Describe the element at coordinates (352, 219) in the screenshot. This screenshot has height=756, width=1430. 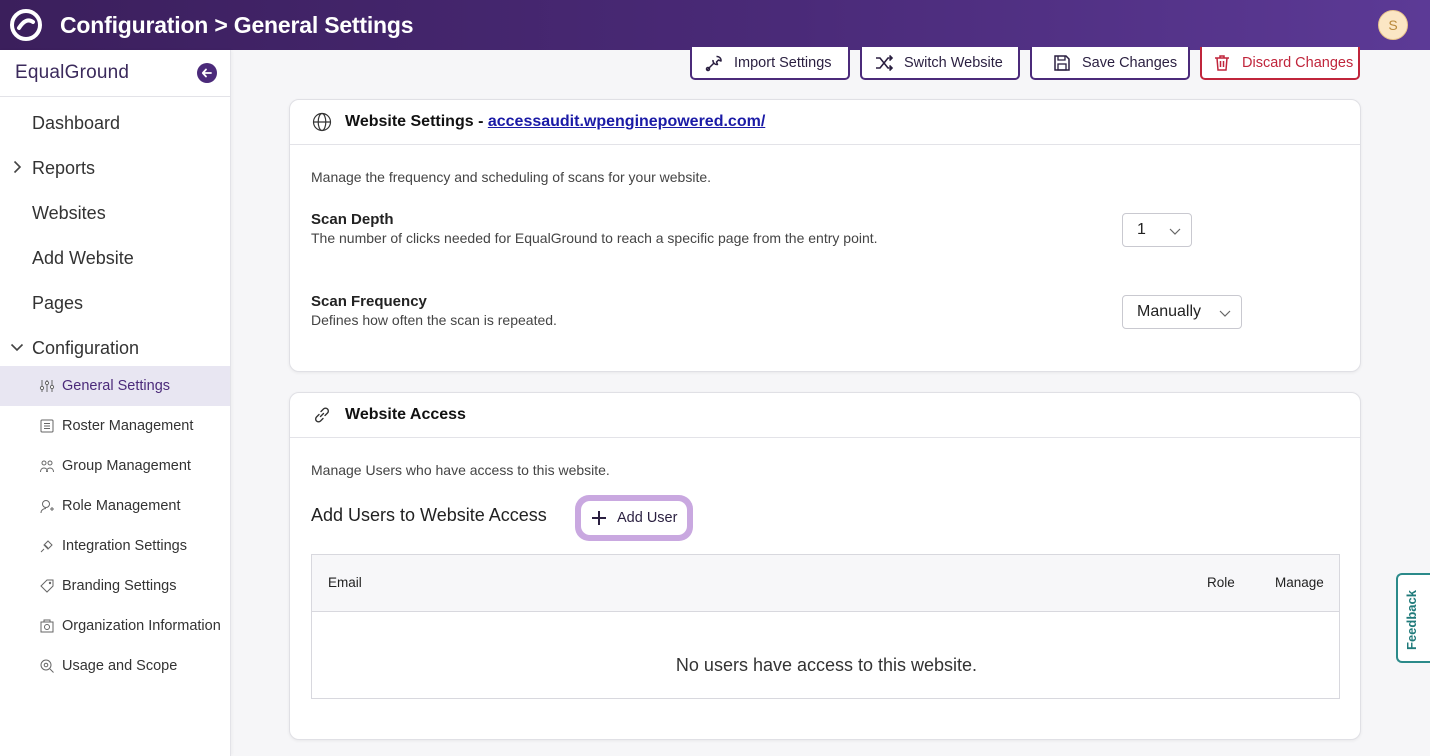
I see `scan-depth-title: Scan Depth` at that location.